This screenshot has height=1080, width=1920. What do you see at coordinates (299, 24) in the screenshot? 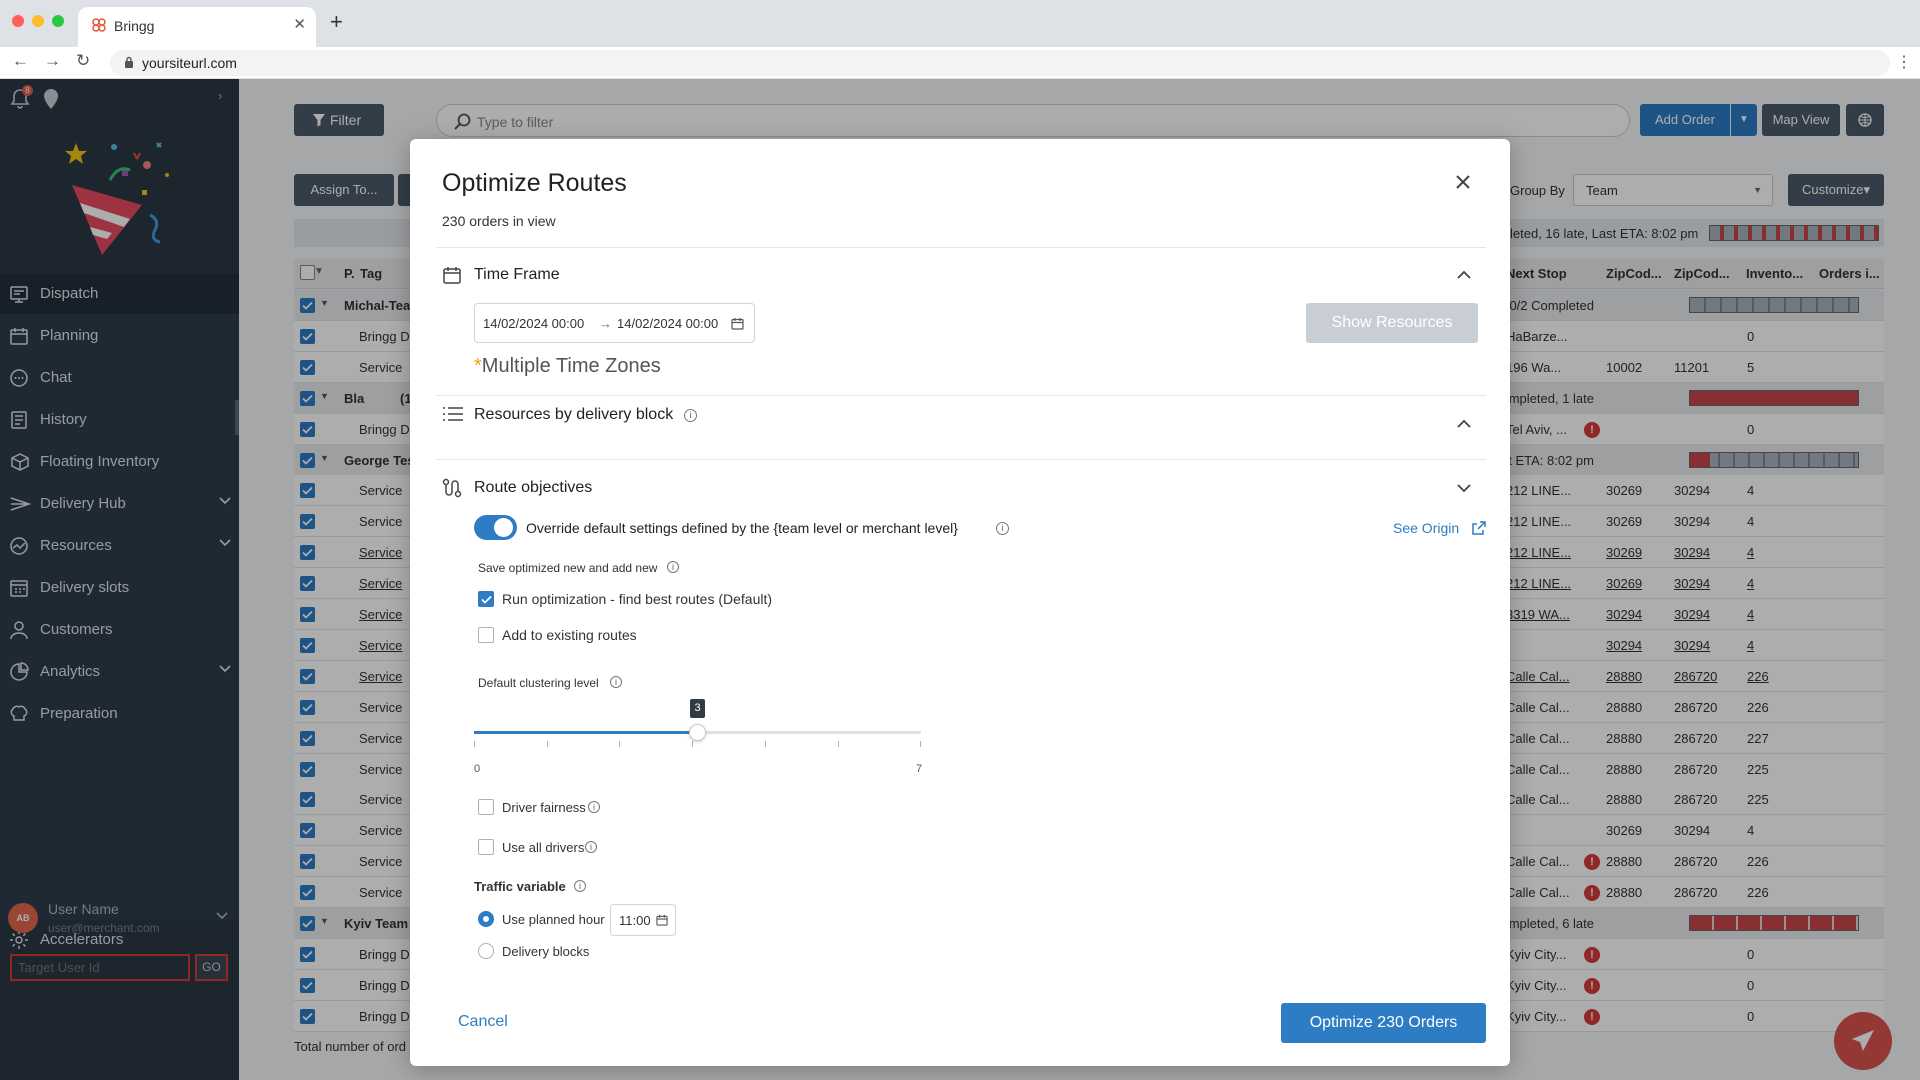
I see `tab-close-icon: ✕` at bounding box center [299, 24].